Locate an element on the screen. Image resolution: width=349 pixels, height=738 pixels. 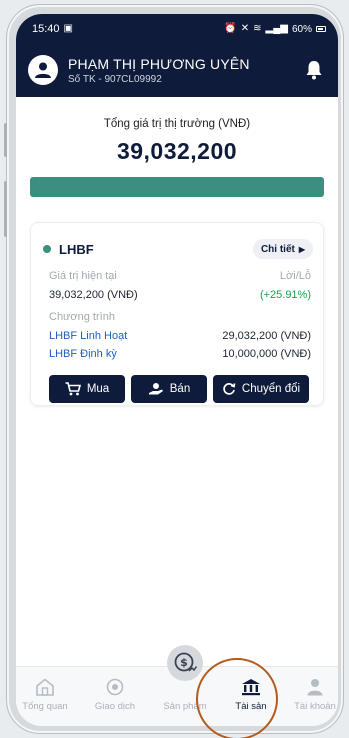
profit-label: Lời/Lỗ is located at coordinates (295, 276).